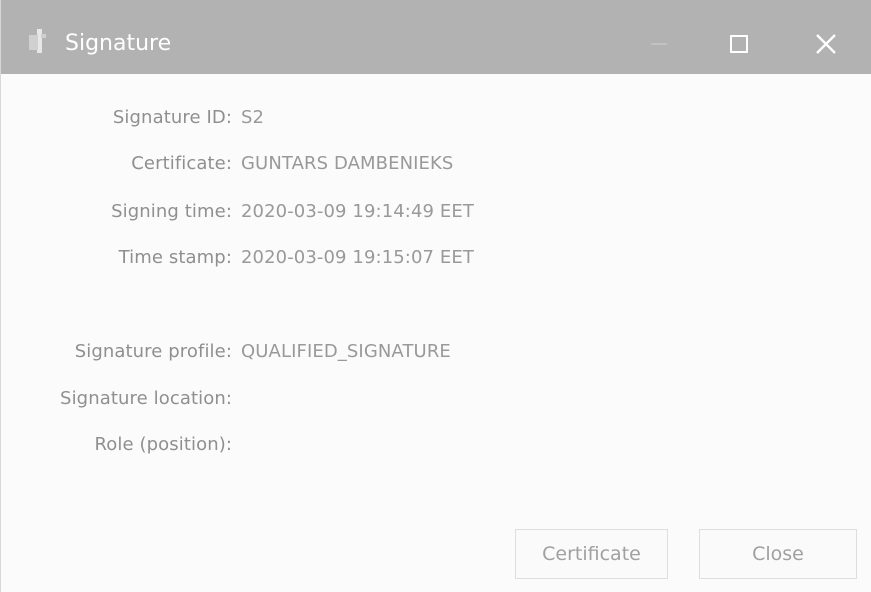 This screenshot has width=871, height=592. I want to click on maximize-icon, so click(739, 44).